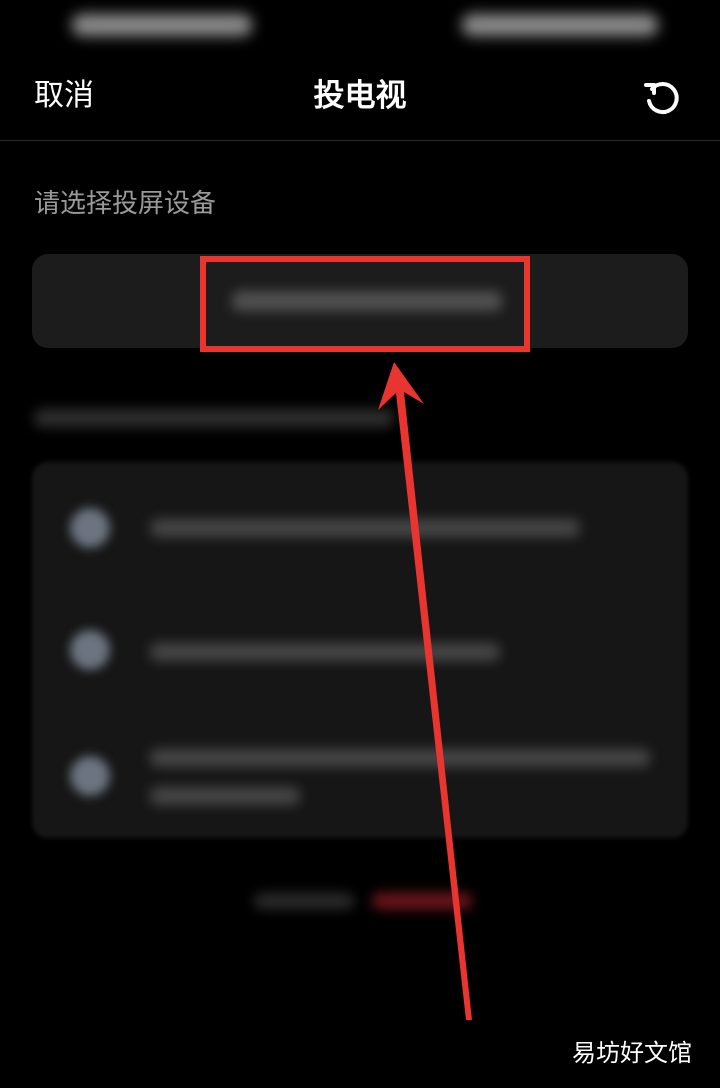 This screenshot has height=1088, width=720. What do you see at coordinates (425, 691) in the screenshot?
I see `arrow-annotation` at bounding box center [425, 691].